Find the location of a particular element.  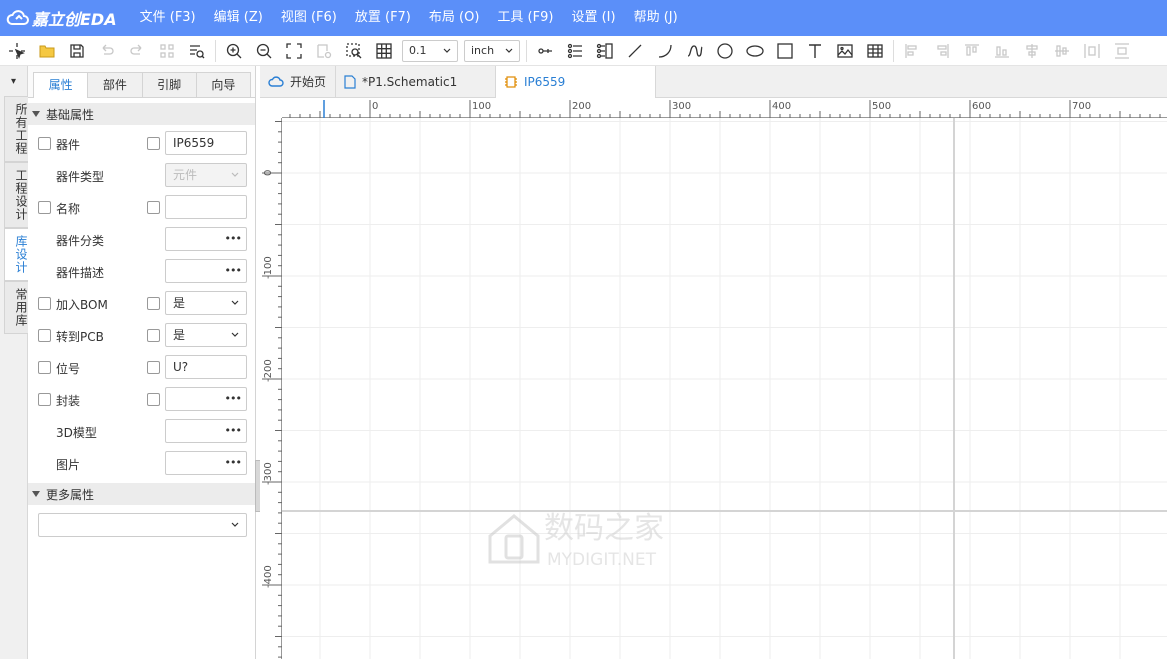

image-tool-icon is located at coordinates (845, 51).